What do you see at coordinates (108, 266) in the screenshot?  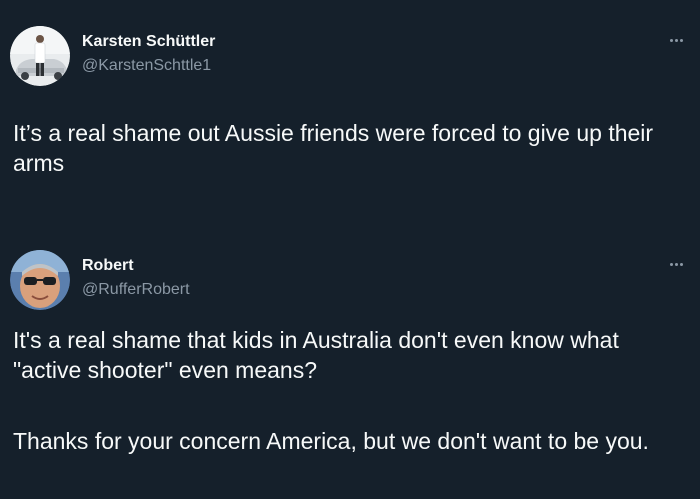 I see `display-name: Robert` at bounding box center [108, 266].